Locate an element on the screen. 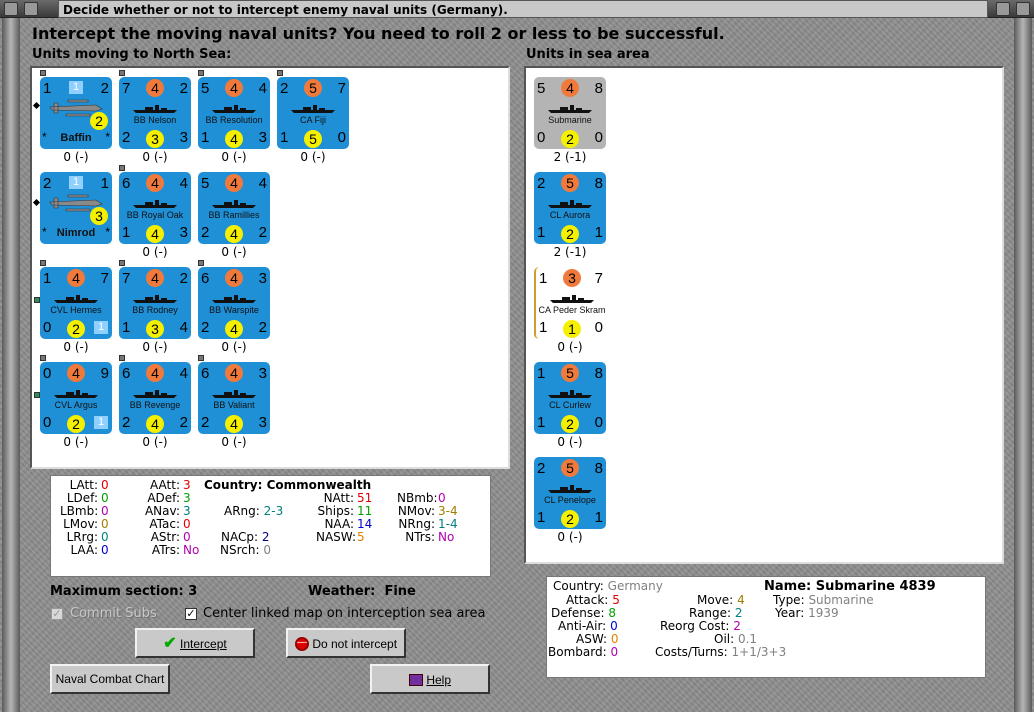 The height and width of the screenshot is (712, 1034). window-pin-icon is located at coordinates (31, 9).